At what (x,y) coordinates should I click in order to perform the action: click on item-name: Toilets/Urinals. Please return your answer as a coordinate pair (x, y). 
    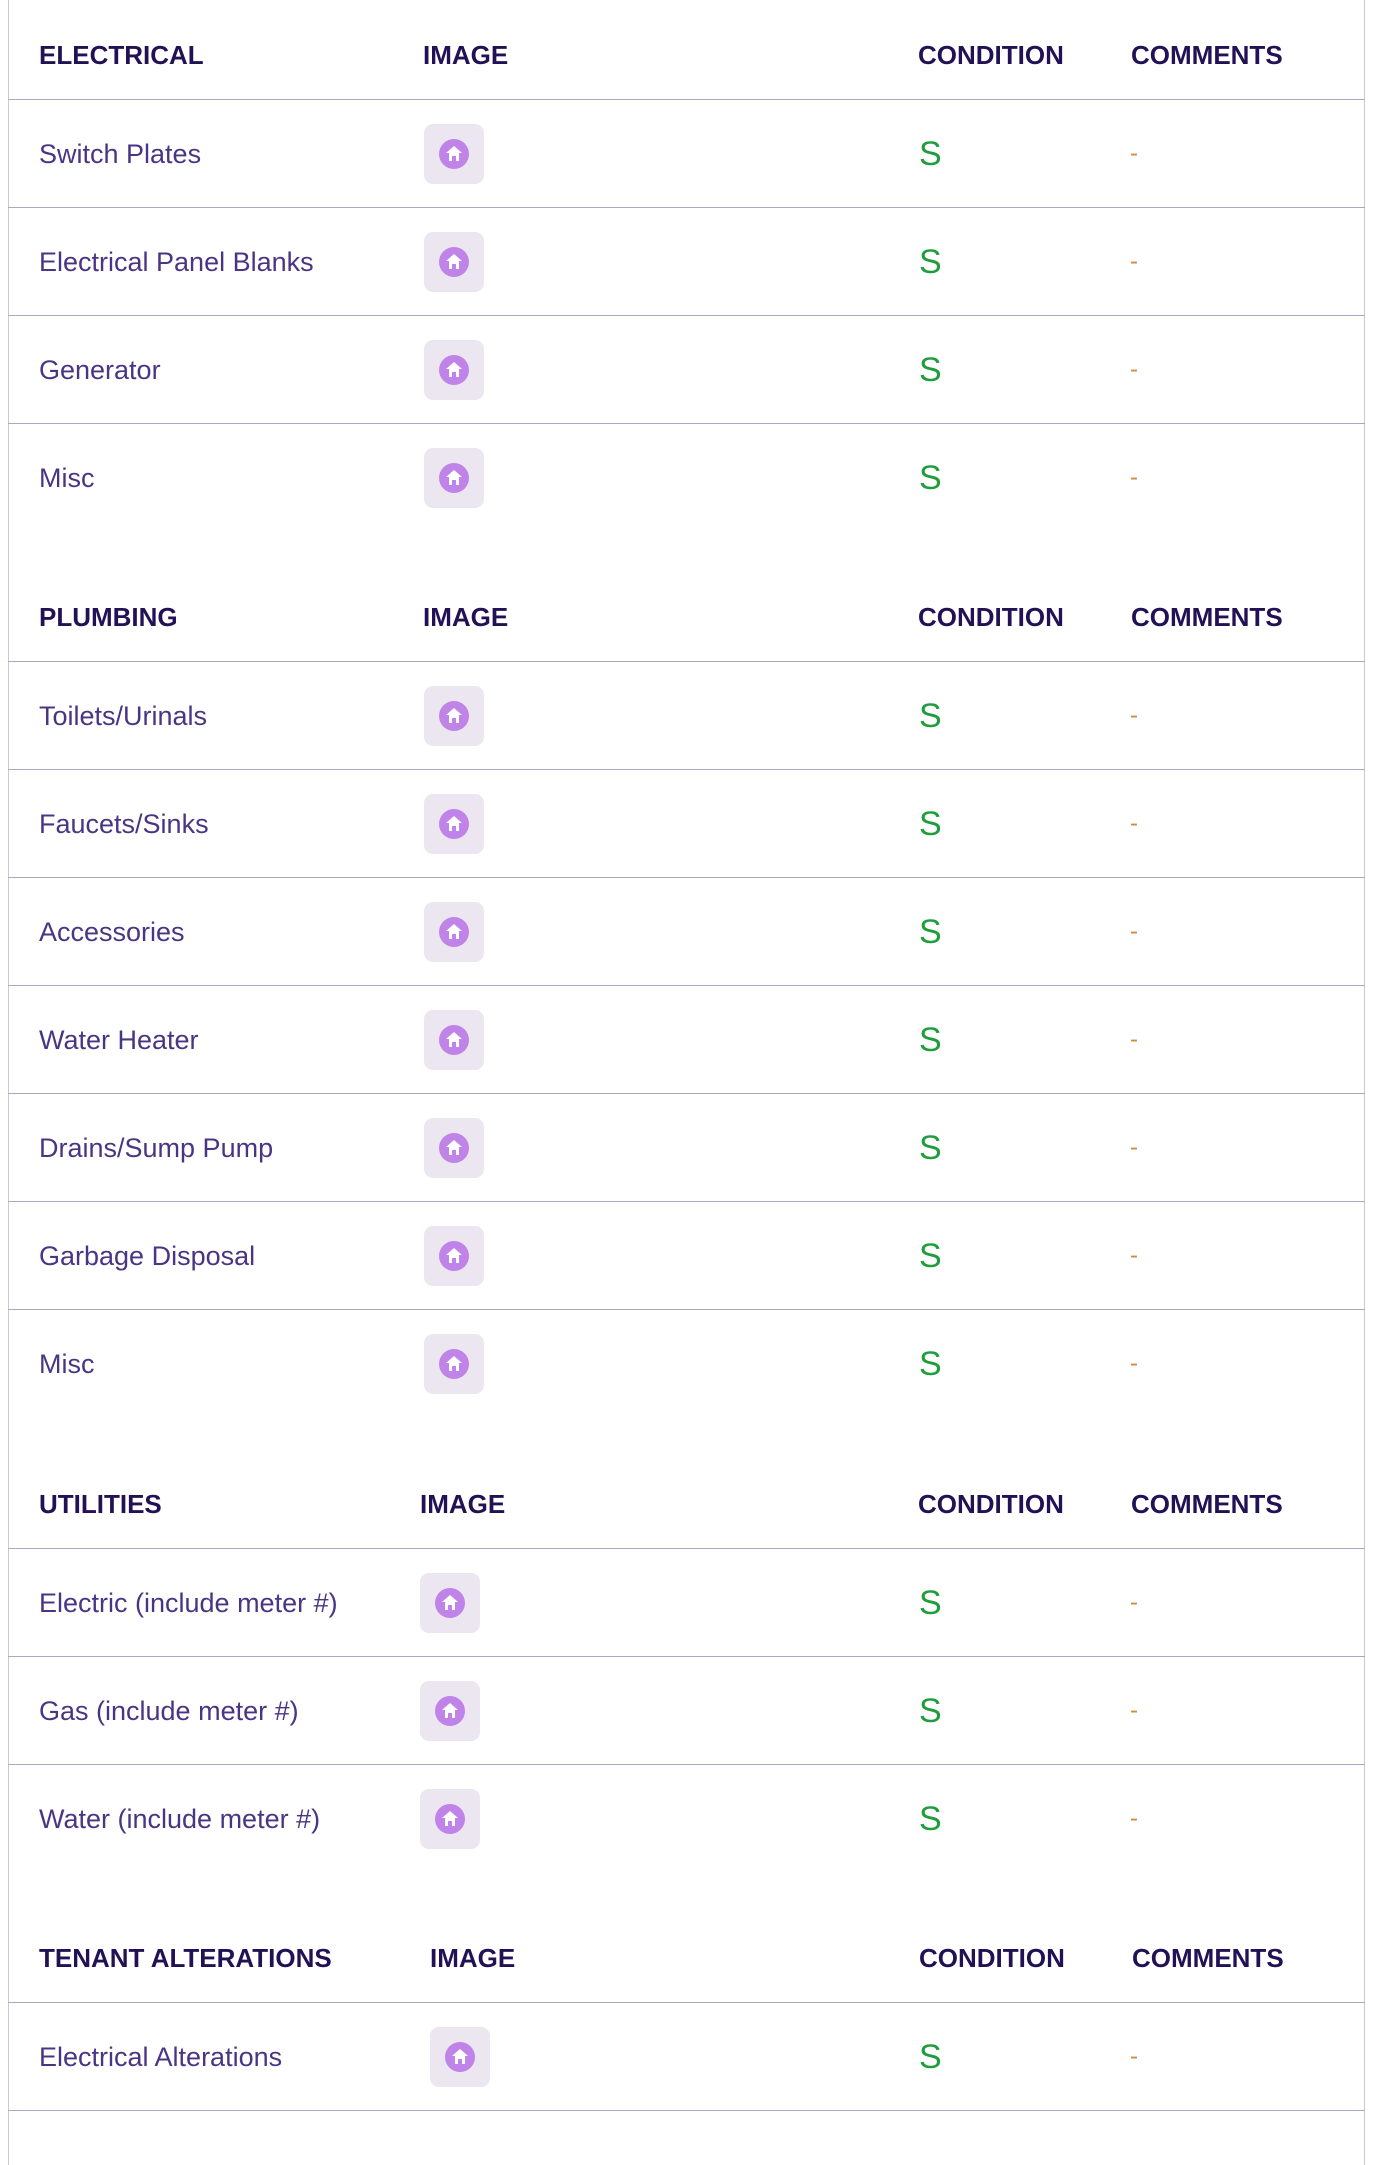
    Looking at the image, I should click on (123, 716).